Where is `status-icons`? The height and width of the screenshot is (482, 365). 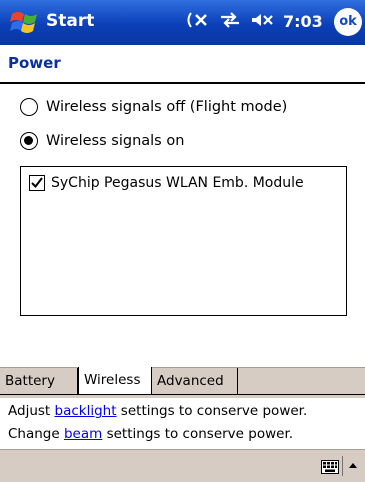 status-icons is located at coordinates (230, 22).